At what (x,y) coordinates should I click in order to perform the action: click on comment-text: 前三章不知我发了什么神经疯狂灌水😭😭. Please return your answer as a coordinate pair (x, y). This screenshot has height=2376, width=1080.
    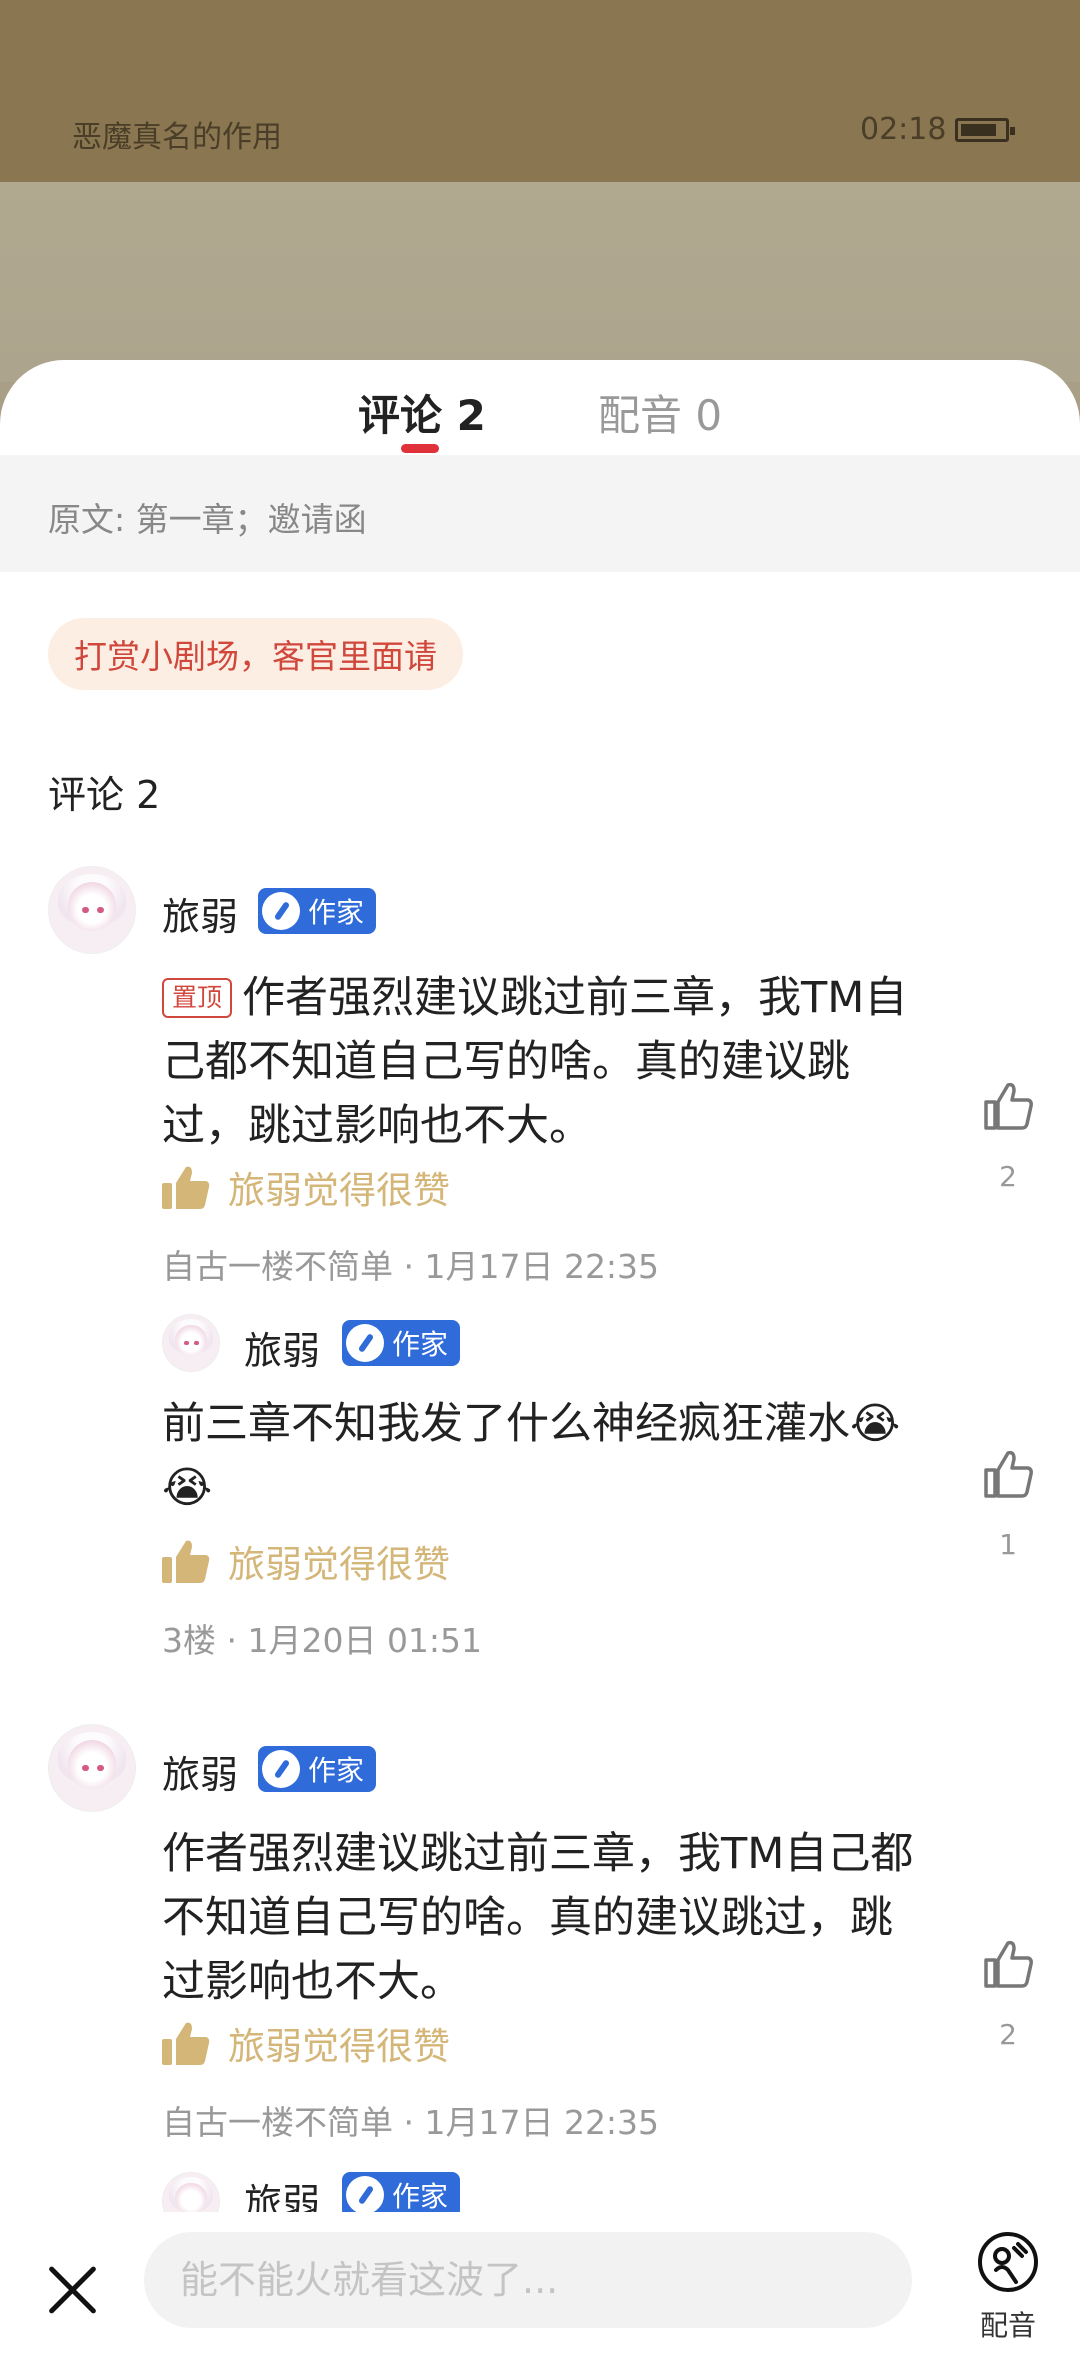
    Looking at the image, I should click on (552, 1456).